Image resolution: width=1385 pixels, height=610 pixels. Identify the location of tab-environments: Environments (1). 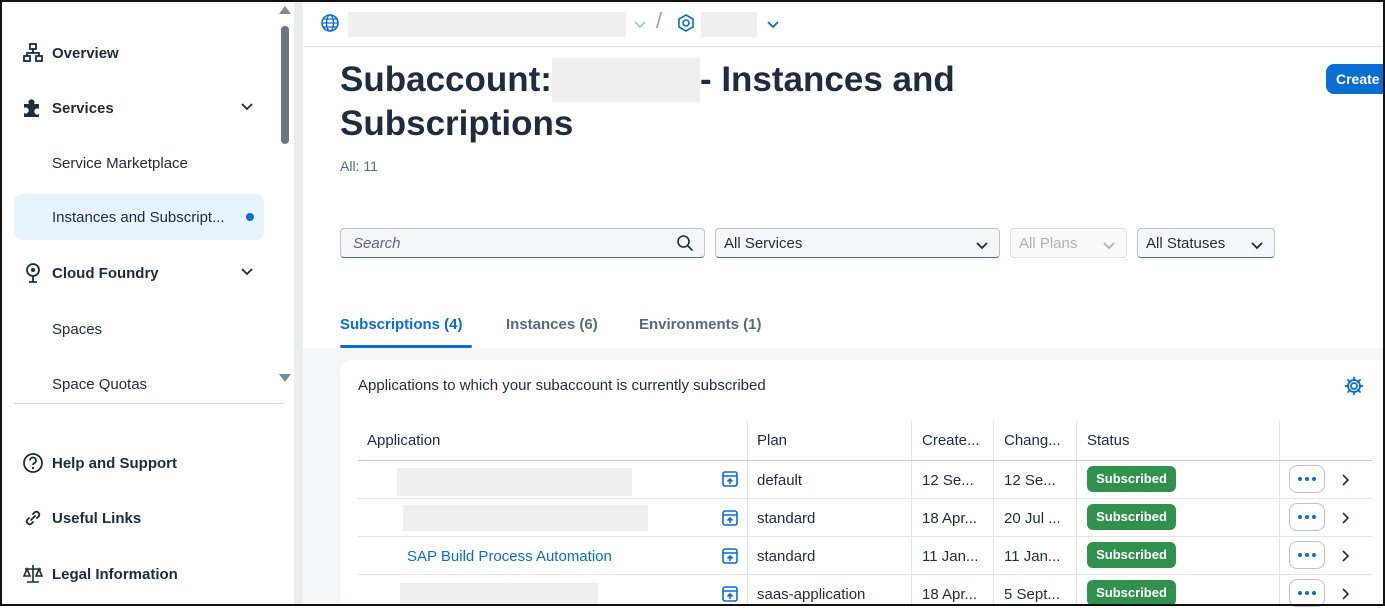
(700, 324).